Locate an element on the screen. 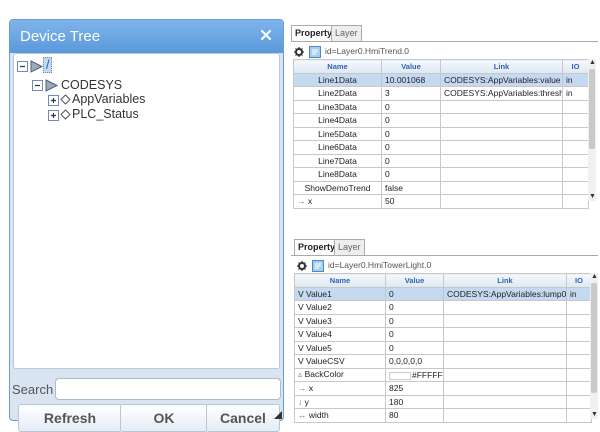 This screenshot has height=432, width=600. table-row: ▵ BackColor #FFFFFF is located at coordinates (443, 374).